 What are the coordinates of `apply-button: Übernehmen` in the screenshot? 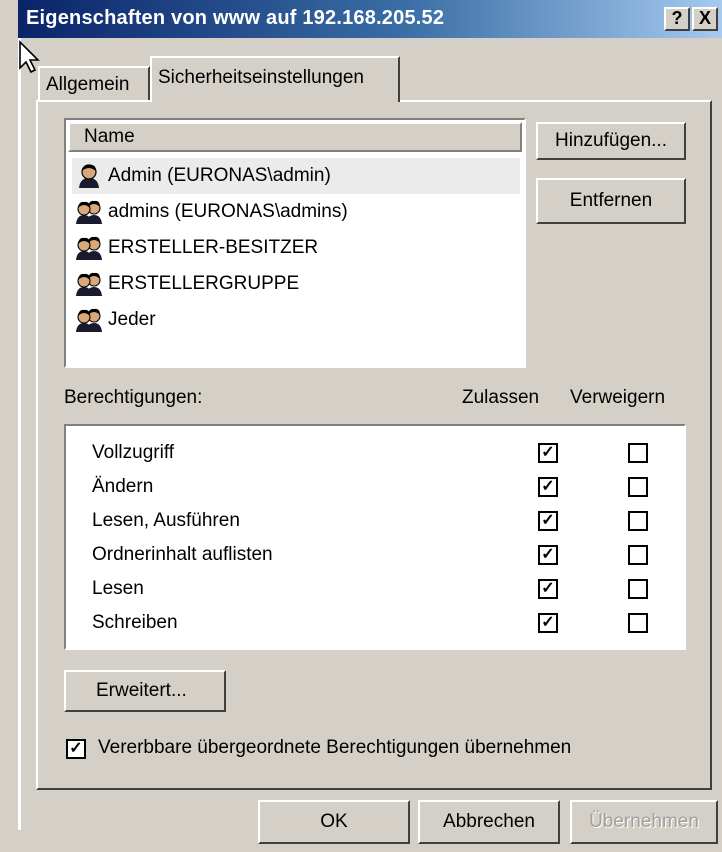 It's located at (644, 822).